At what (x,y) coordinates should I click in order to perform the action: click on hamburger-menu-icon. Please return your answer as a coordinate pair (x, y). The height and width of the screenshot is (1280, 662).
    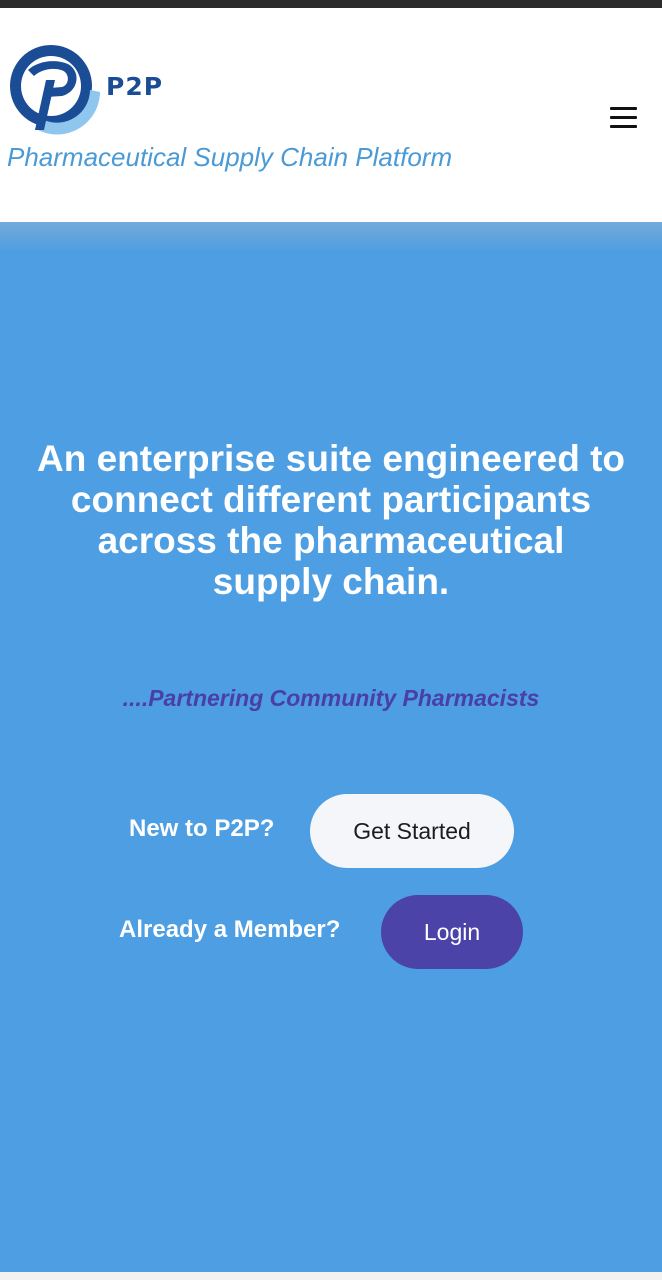
    Looking at the image, I should click on (623, 118).